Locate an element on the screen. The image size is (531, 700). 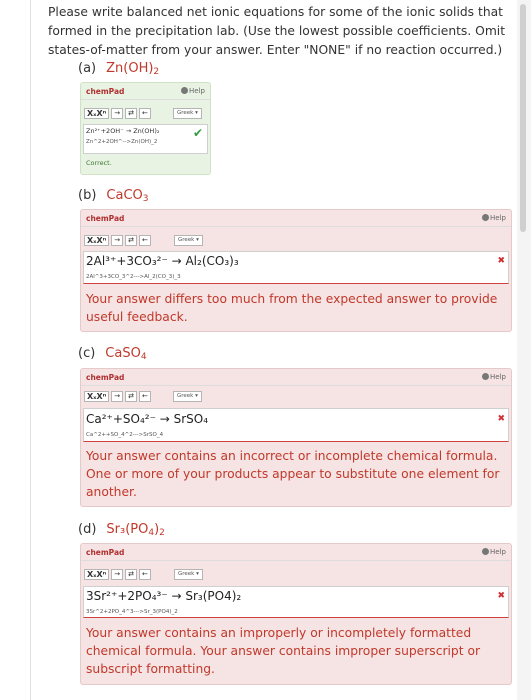
part-b-label: (b) CaCO3 is located at coordinates (113, 196).